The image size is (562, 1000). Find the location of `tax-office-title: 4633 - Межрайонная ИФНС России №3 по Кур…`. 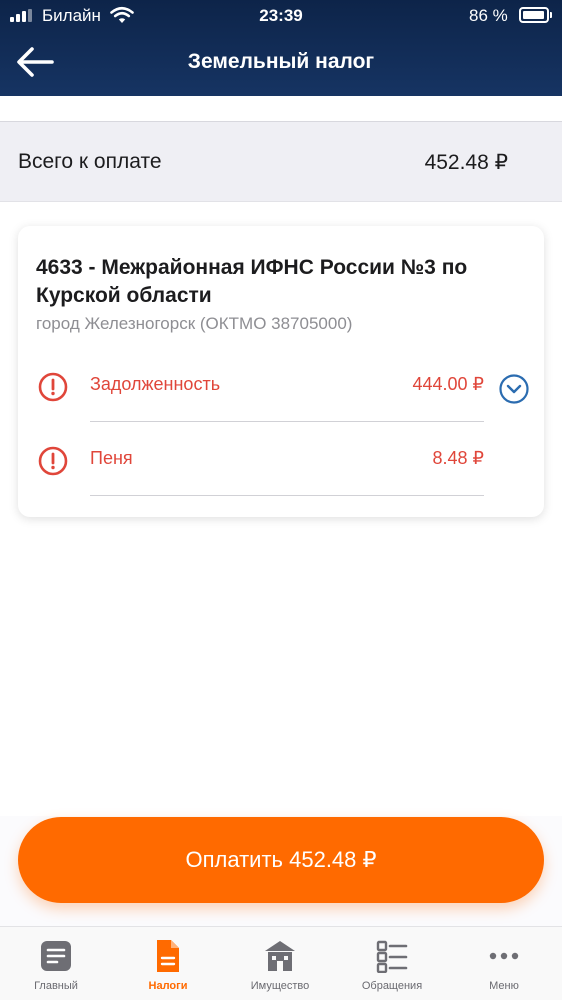

tax-office-title: 4633 - Межрайонная ИФНС России №3 по Кур… is located at coordinates (252, 281).